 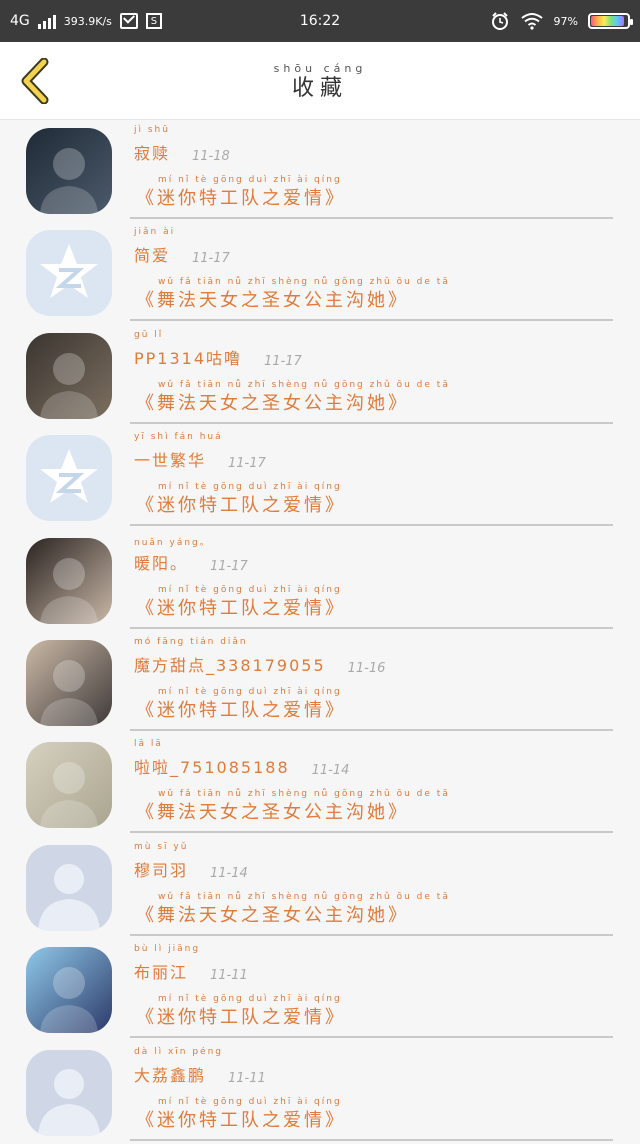 I want to click on signal-icon, so click(x=46, y=21).